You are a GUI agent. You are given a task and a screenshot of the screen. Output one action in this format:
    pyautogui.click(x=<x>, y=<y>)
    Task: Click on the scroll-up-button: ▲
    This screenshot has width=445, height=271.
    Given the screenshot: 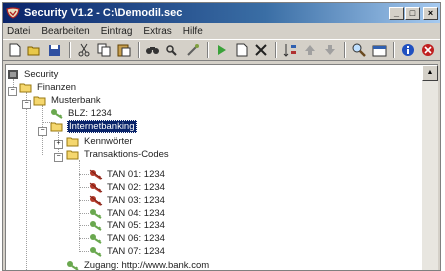 What is the action you would take?
    pyautogui.click(x=430, y=73)
    